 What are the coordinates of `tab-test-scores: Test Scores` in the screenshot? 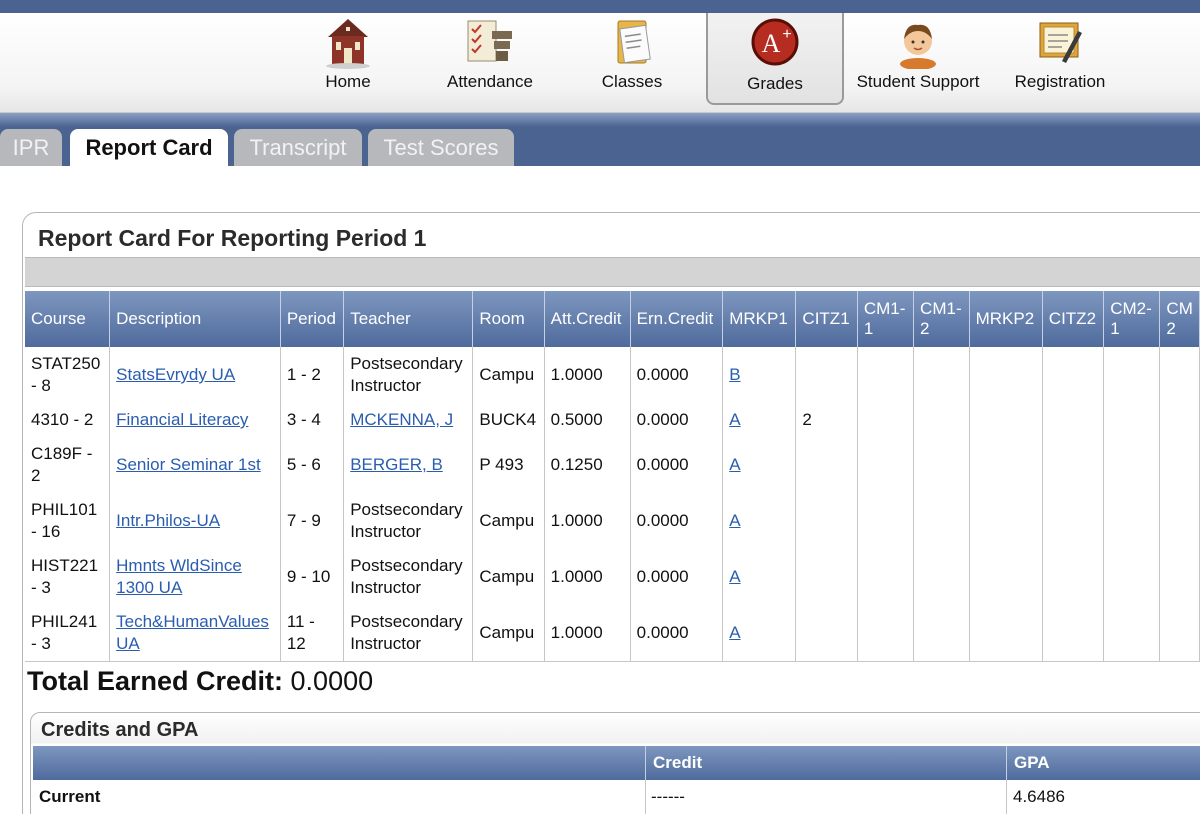 It's located at (441, 147).